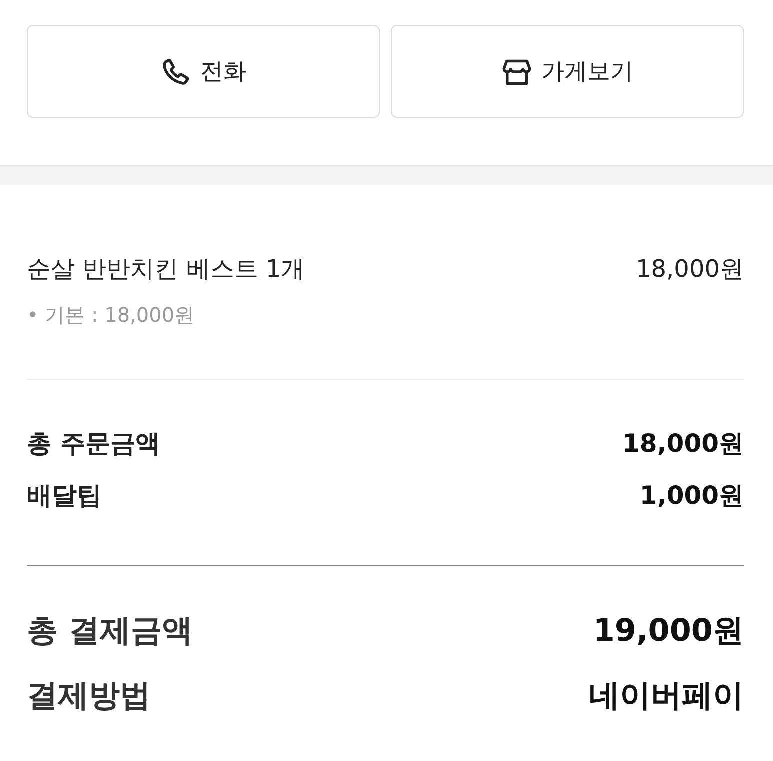  What do you see at coordinates (666, 696) in the screenshot?
I see `payment-value: 네이버페이` at bounding box center [666, 696].